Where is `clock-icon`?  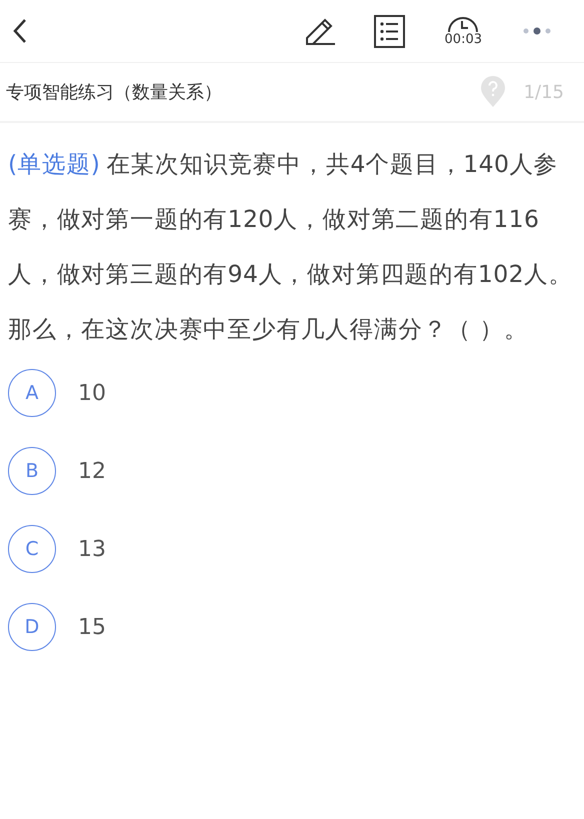 clock-icon is located at coordinates (463, 24).